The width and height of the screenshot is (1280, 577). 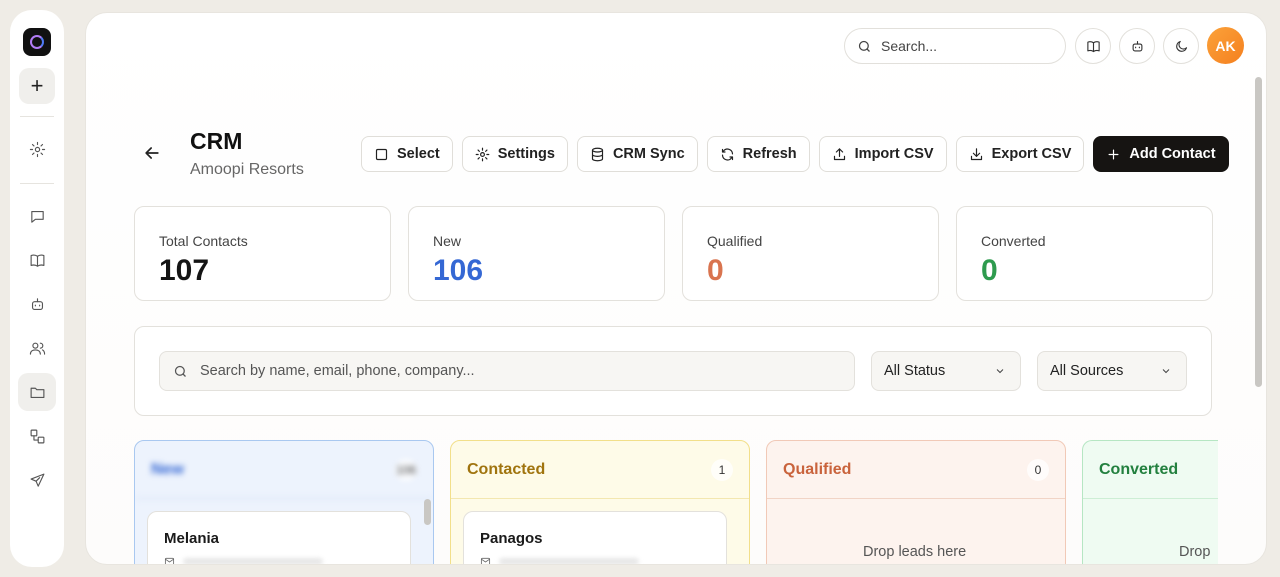 What do you see at coordinates (810, 253) in the screenshot?
I see `stat-card-qualified: Qualified 0` at bounding box center [810, 253].